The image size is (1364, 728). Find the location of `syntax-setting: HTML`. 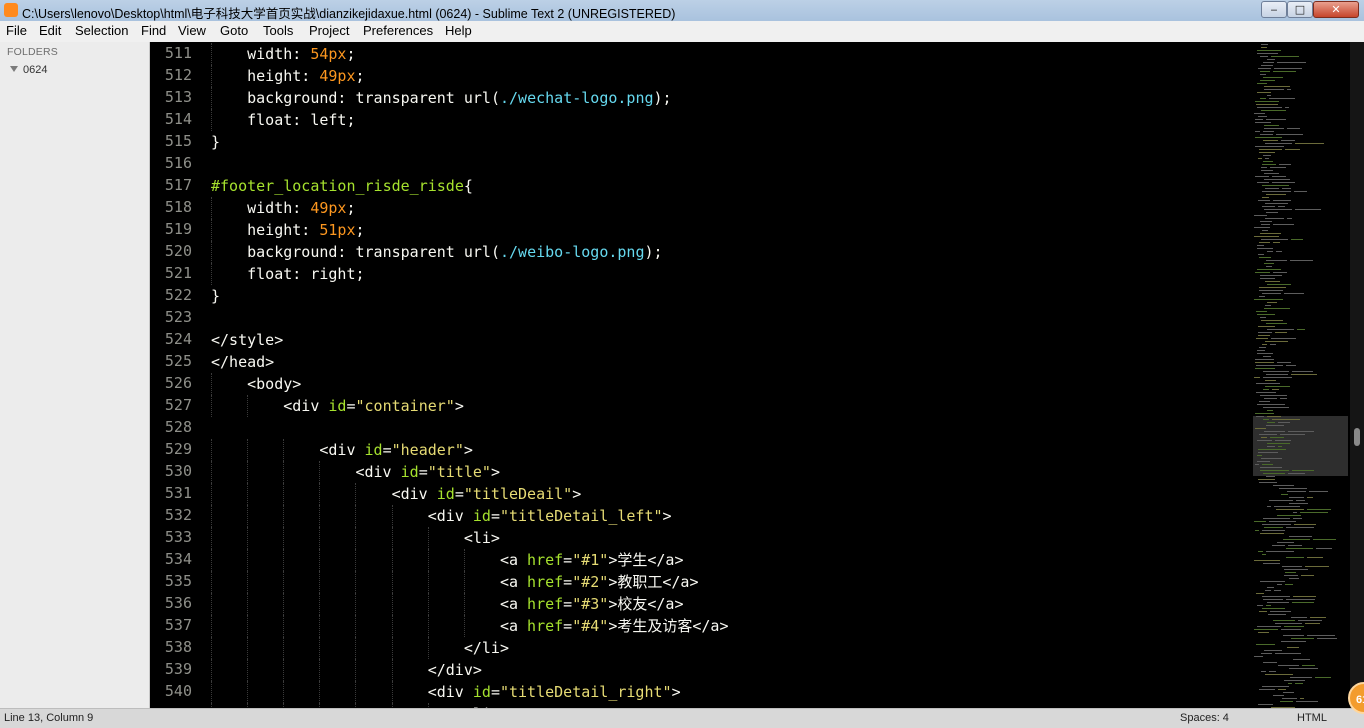

syntax-setting: HTML is located at coordinates (1312, 718).